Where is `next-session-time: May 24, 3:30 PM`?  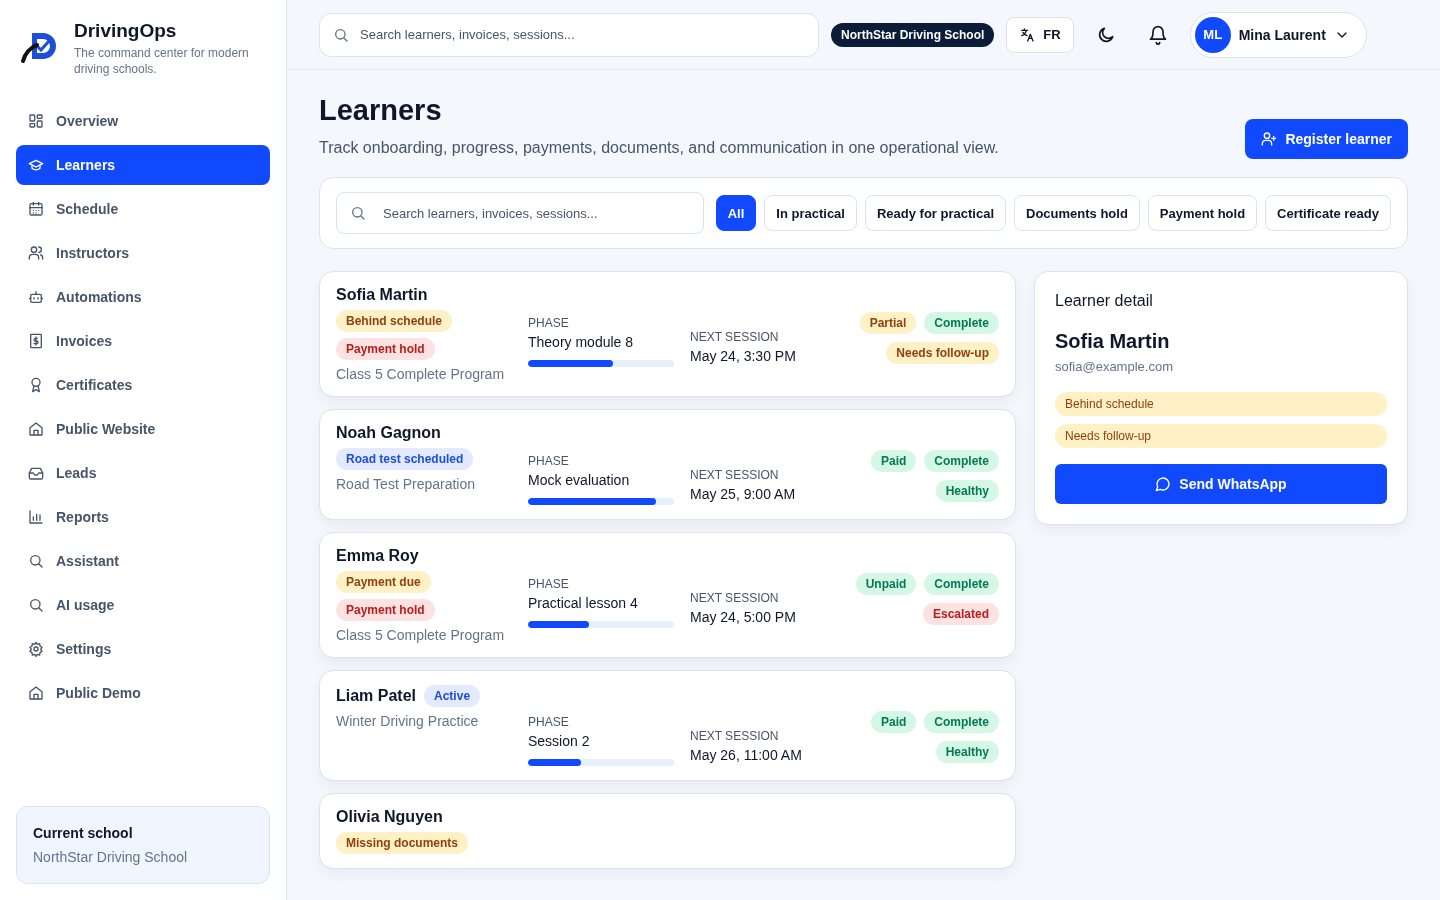 next-session-time: May 24, 3:30 PM is located at coordinates (743, 356).